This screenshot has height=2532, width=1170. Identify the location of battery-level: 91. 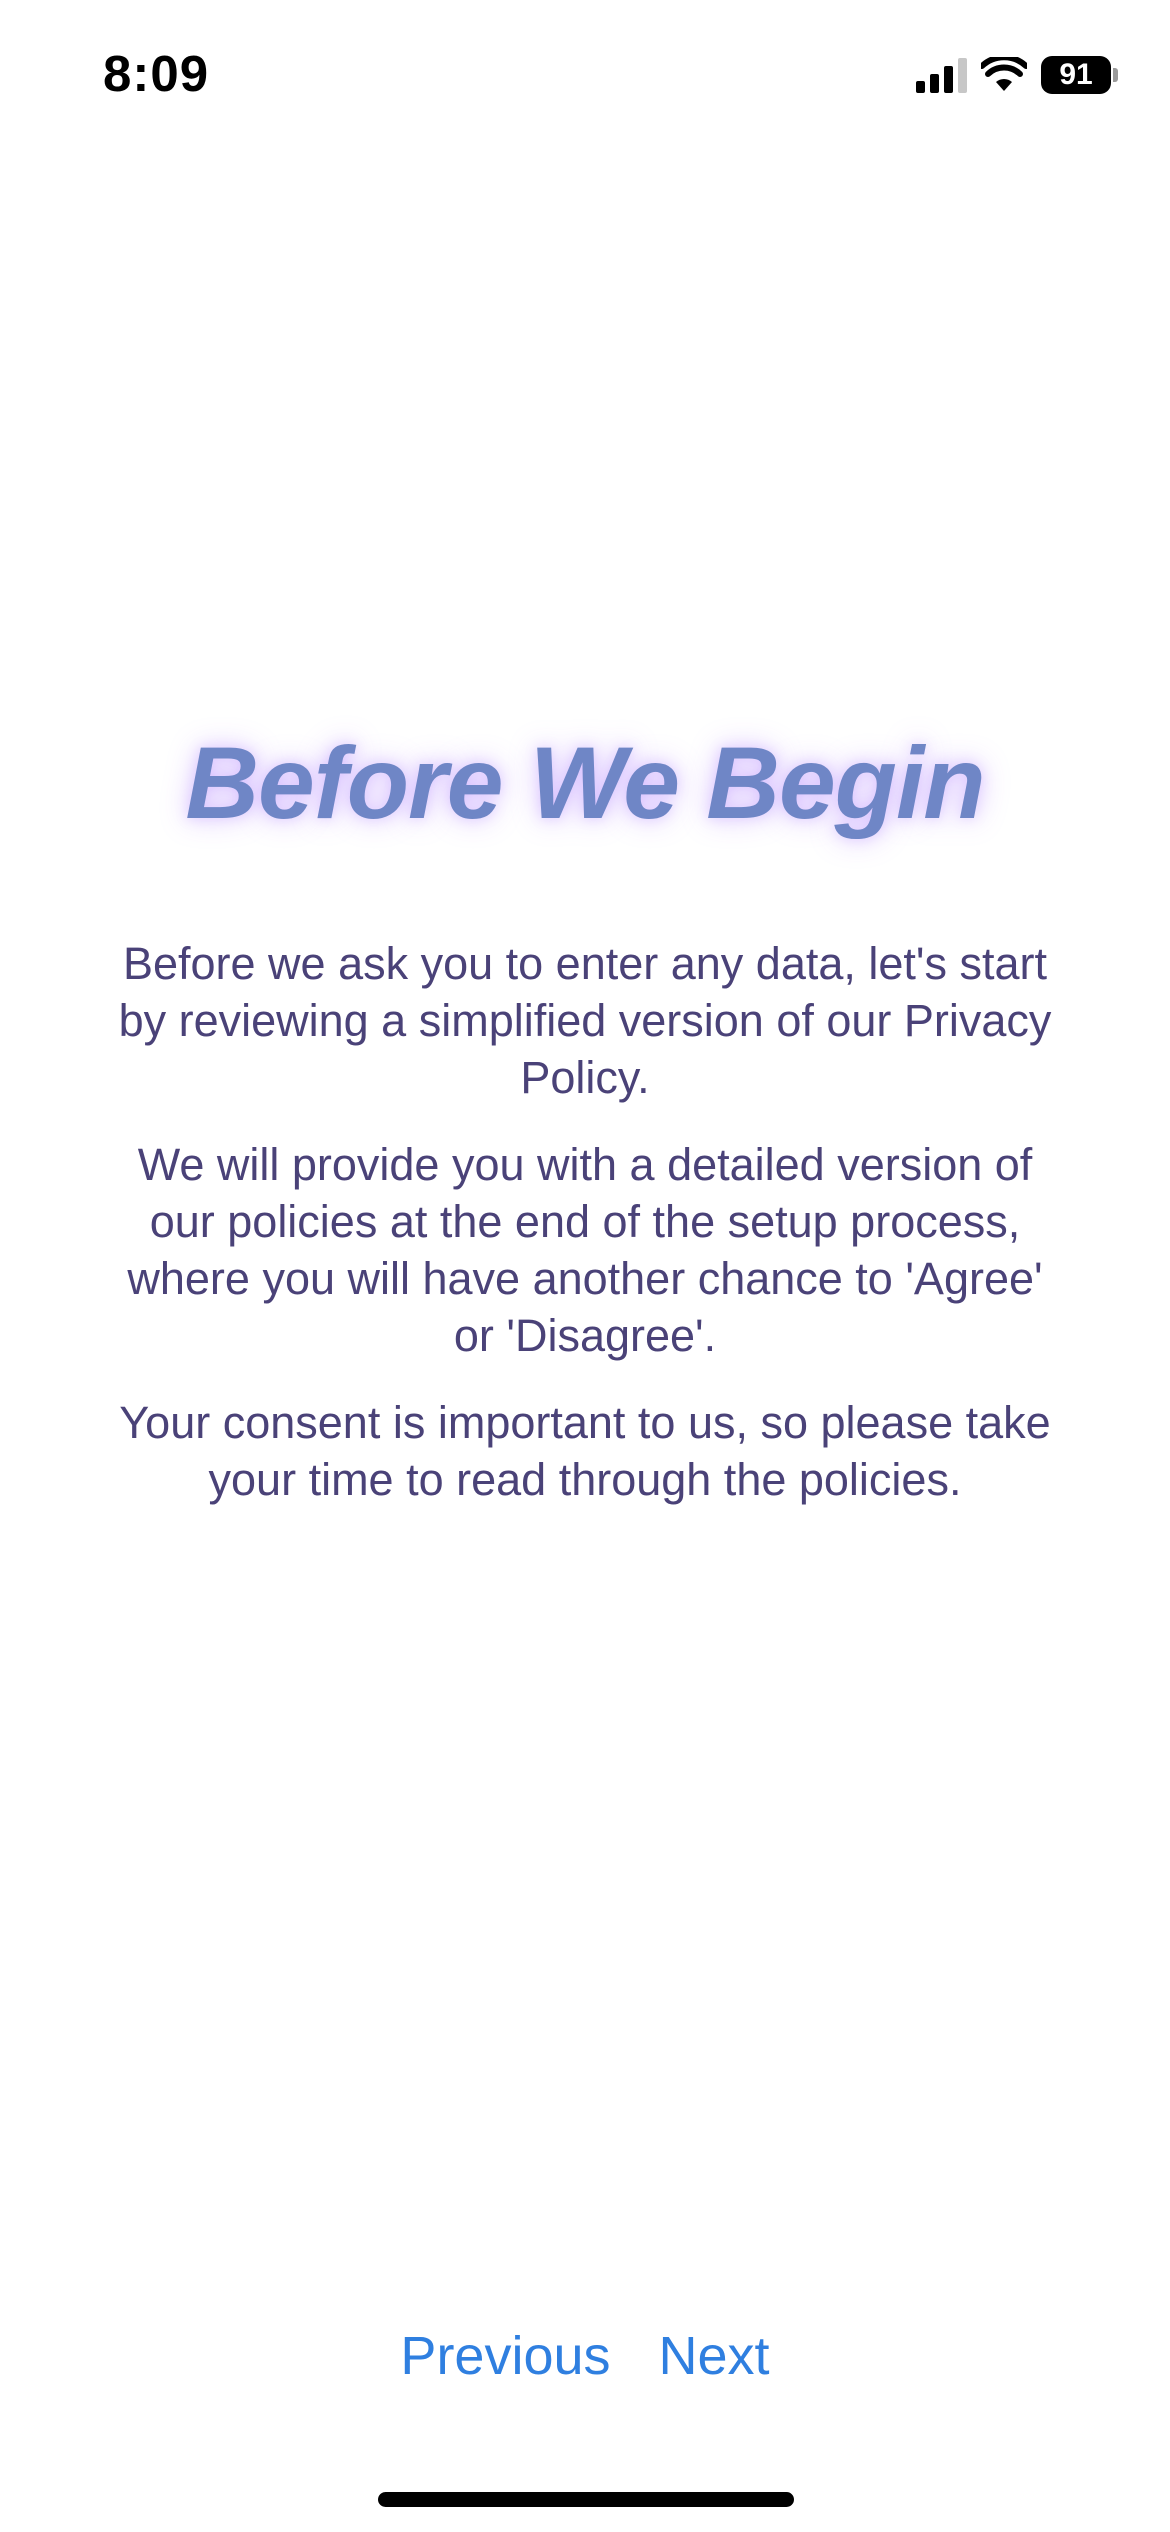
(1076, 74).